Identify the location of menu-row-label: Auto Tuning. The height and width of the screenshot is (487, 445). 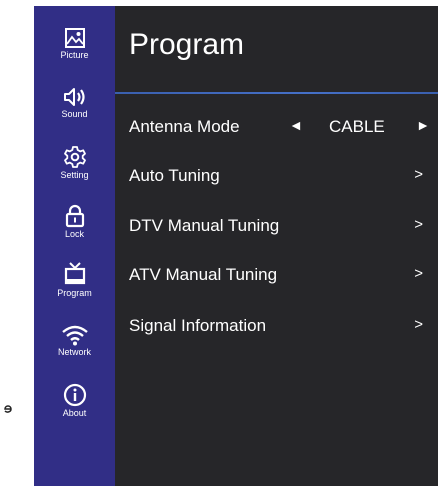
(174, 175).